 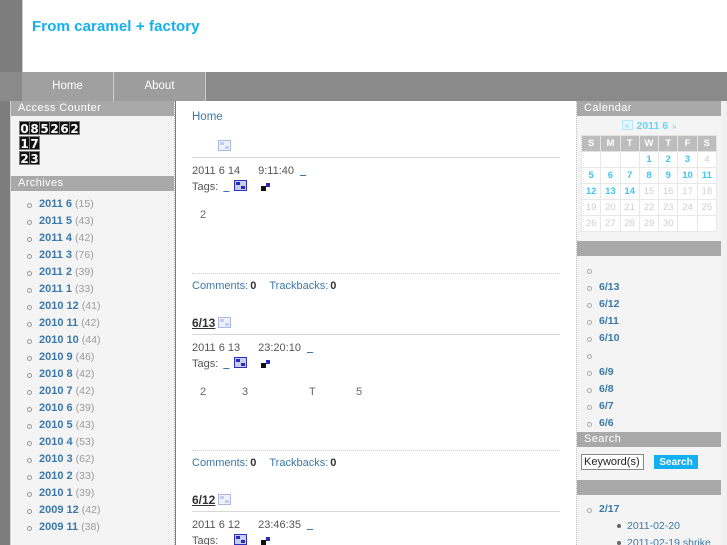 What do you see at coordinates (653, 372) in the screenshot?
I see `recent-entry-item: 6/9` at bounding box center [653, 372].